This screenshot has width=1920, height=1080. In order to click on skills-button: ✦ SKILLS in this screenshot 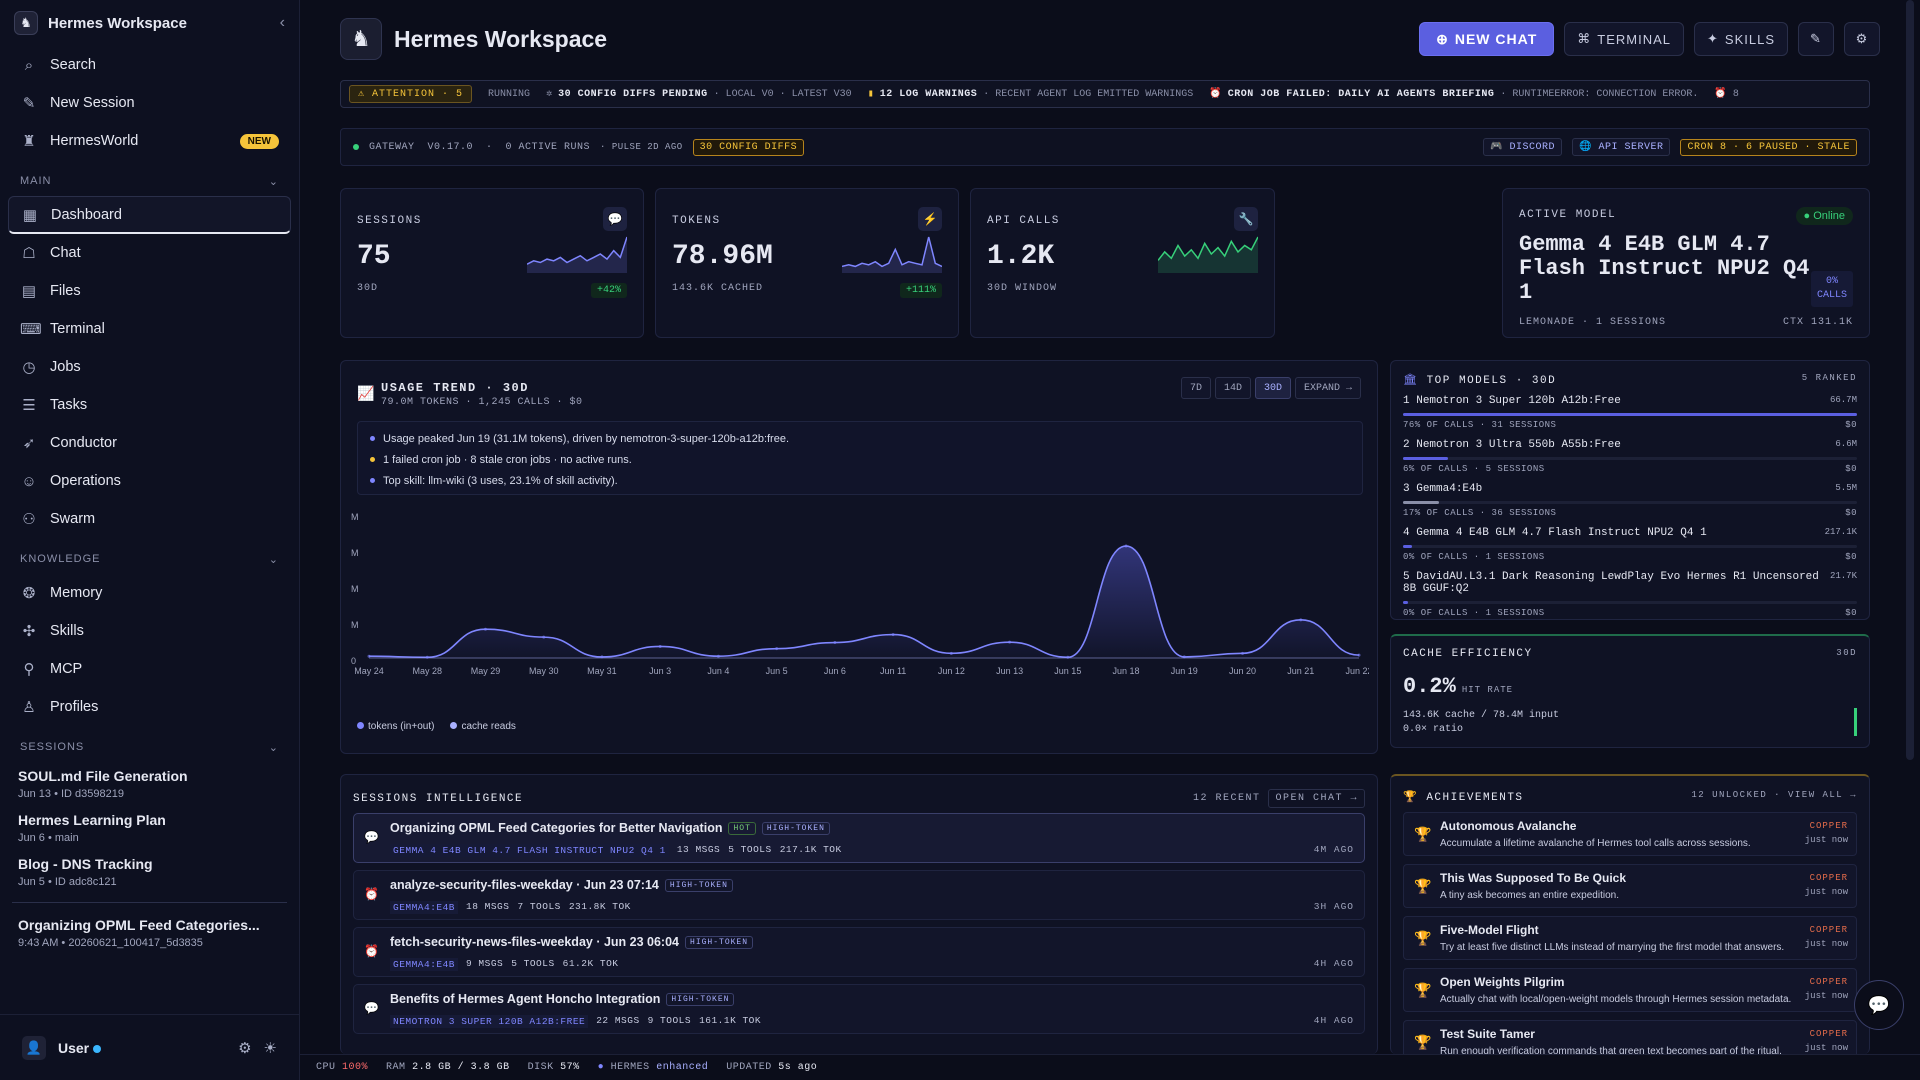, I will do `click(1741, 39)`.